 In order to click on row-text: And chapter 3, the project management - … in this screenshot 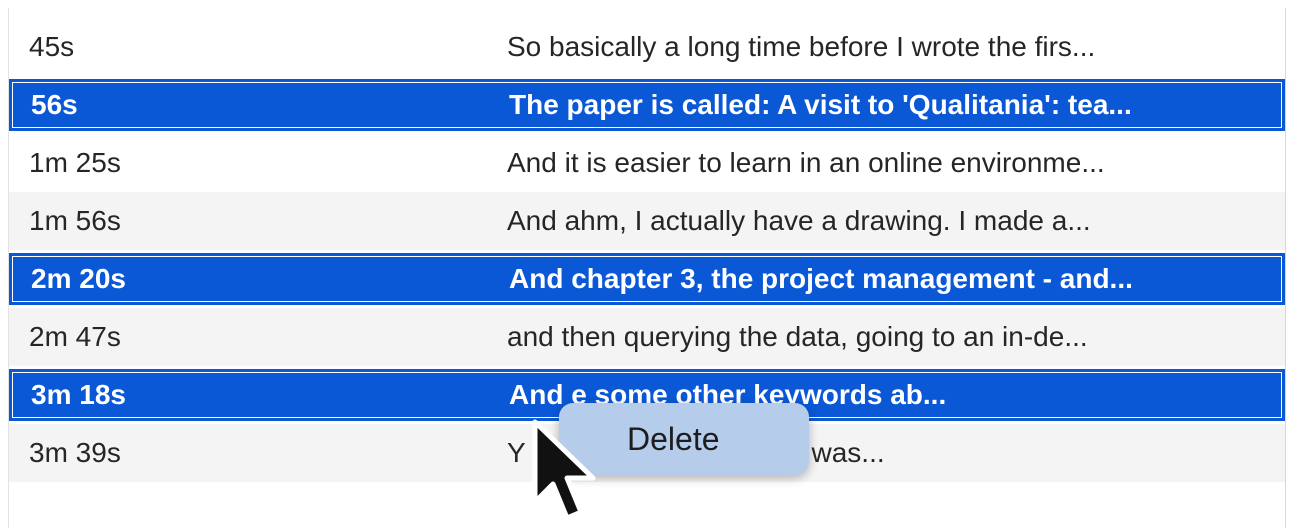, I will do `click(821, 278)`.